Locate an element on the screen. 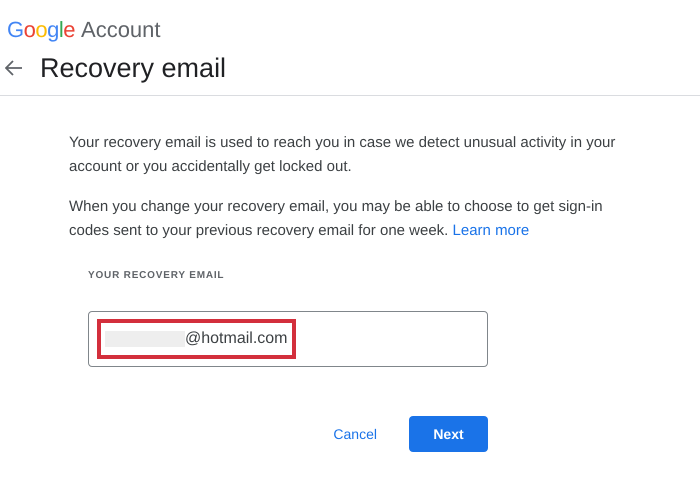  page-title: Recovery email is located at coordinates (133, 68).